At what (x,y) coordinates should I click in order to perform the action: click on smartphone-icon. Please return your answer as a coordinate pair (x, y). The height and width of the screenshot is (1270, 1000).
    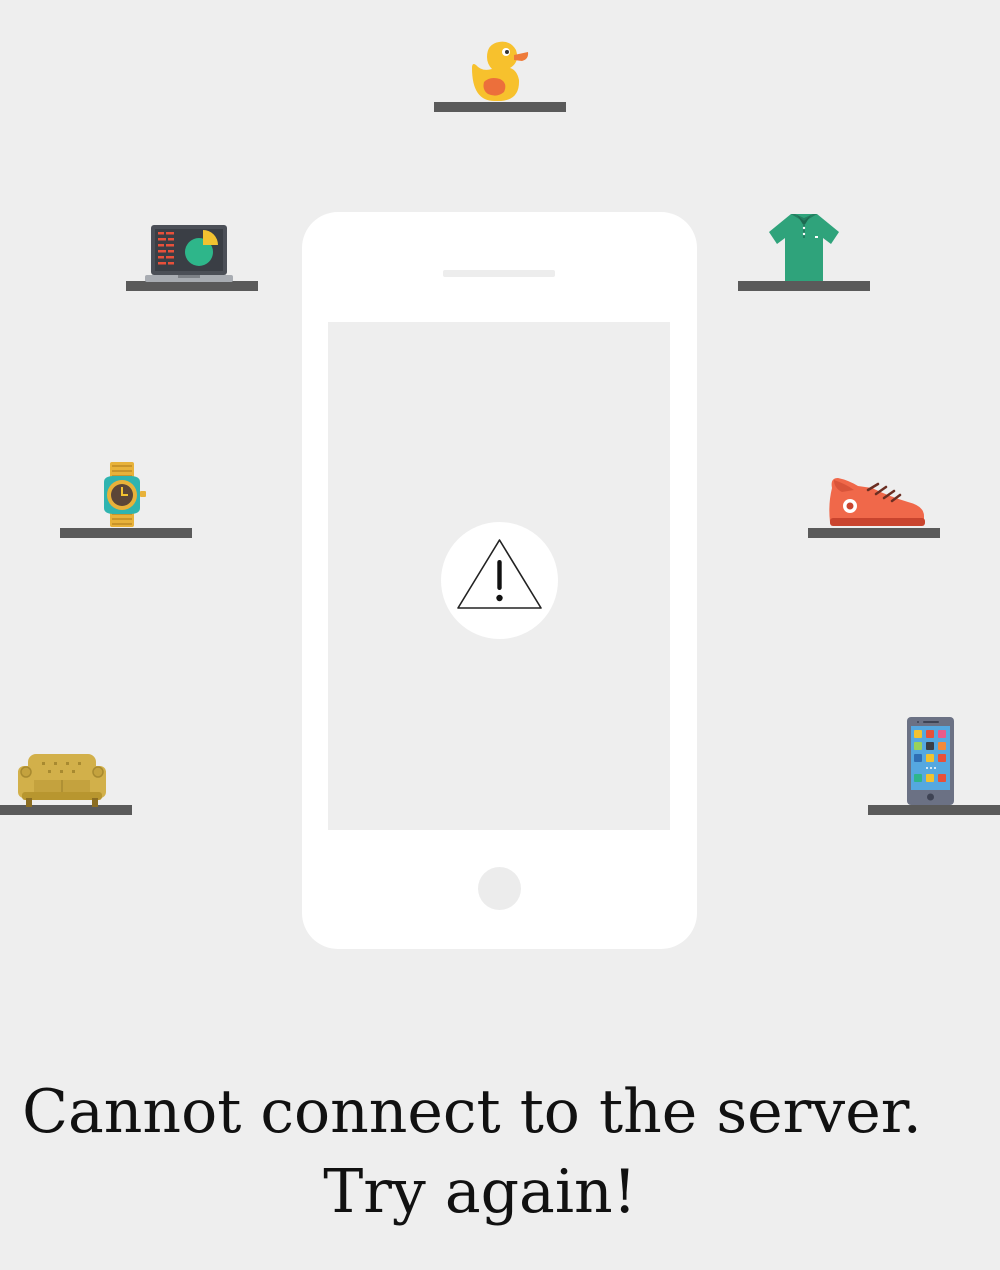
    Looking at the image, I should click on (930, 761).